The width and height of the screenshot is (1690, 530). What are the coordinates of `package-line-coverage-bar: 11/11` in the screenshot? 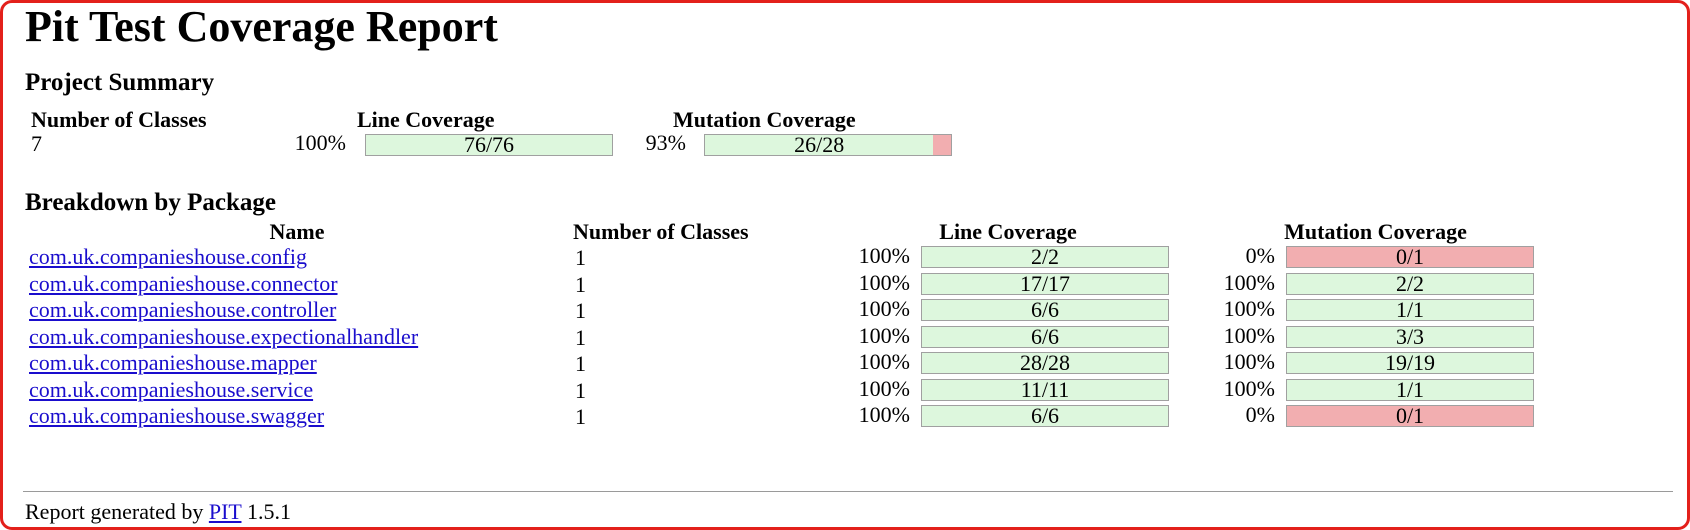 It's located at (1045, 390).